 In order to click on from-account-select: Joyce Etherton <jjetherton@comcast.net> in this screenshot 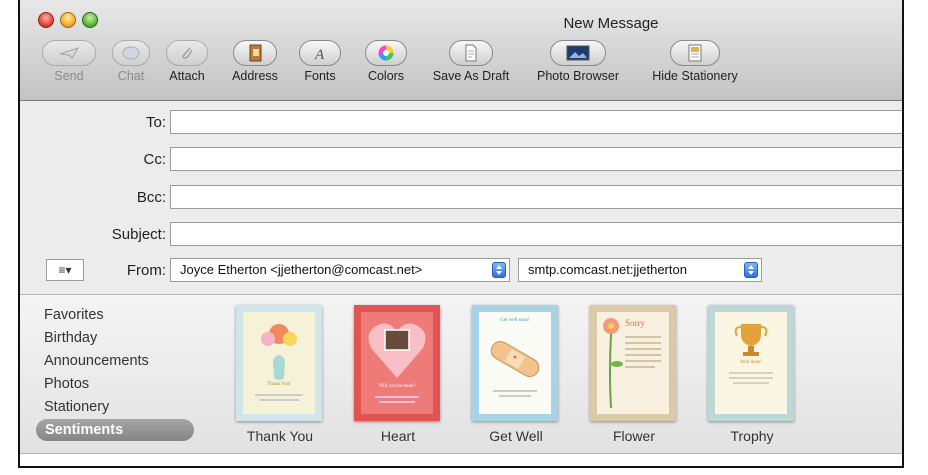, I will do `click(340, 270)`.